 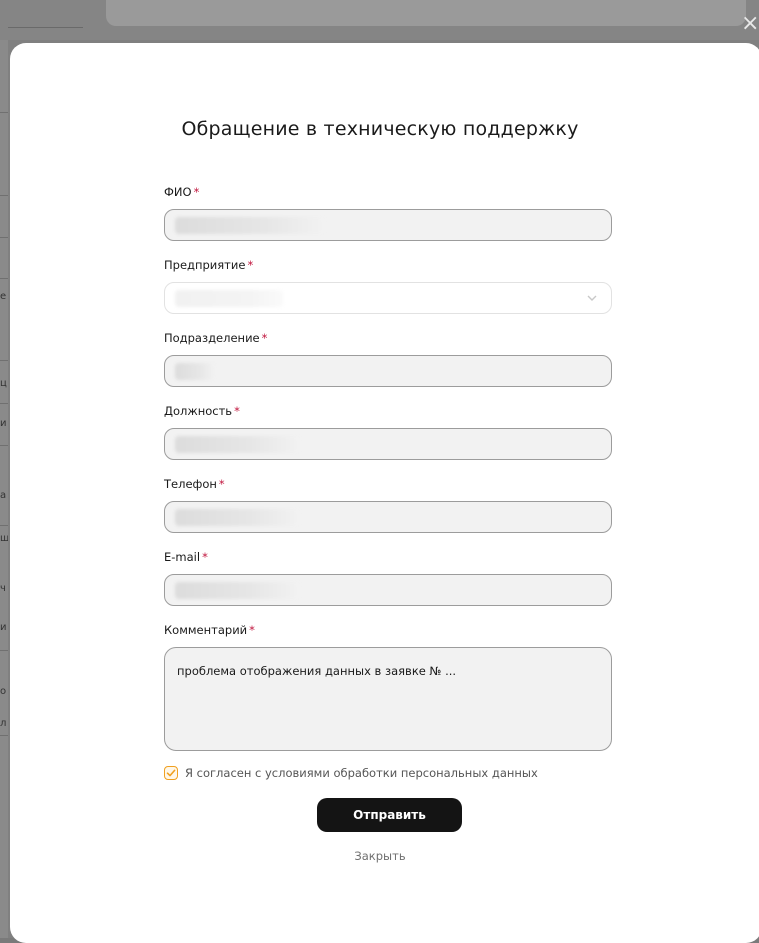 What do you see at coordinates (45, 27) in the screenshot?
I see `background-divider` at bounding box center [45, 27].